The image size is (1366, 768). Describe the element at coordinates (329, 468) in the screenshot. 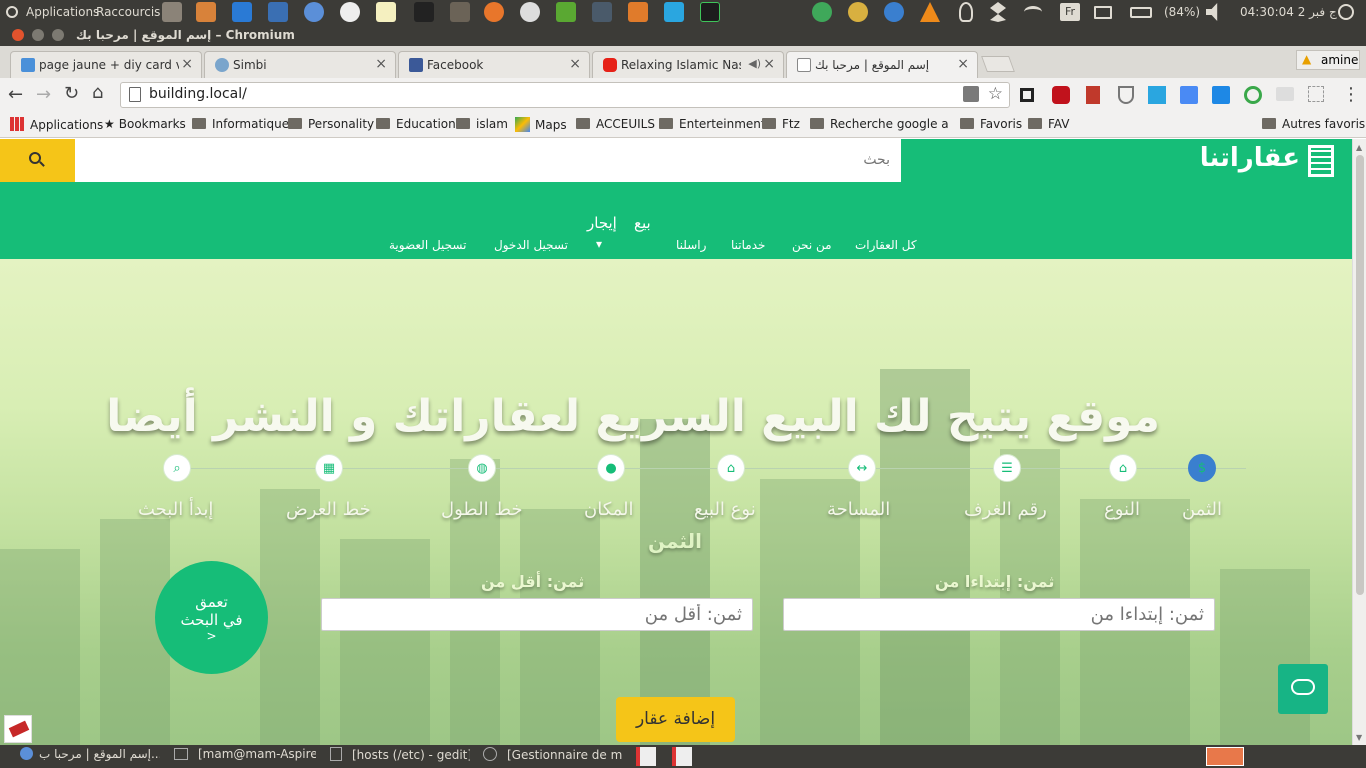

I see `map-icon: ▦` at that location.